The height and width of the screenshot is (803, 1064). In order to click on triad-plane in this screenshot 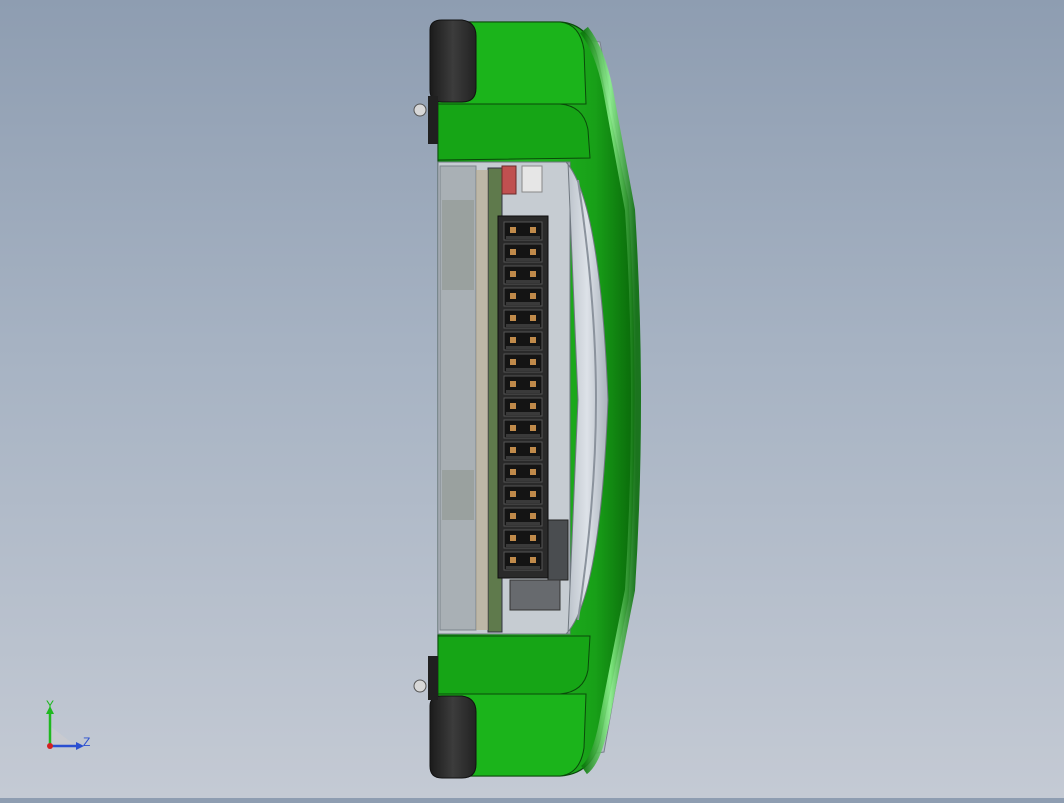, I will do `click(63, 736)`.